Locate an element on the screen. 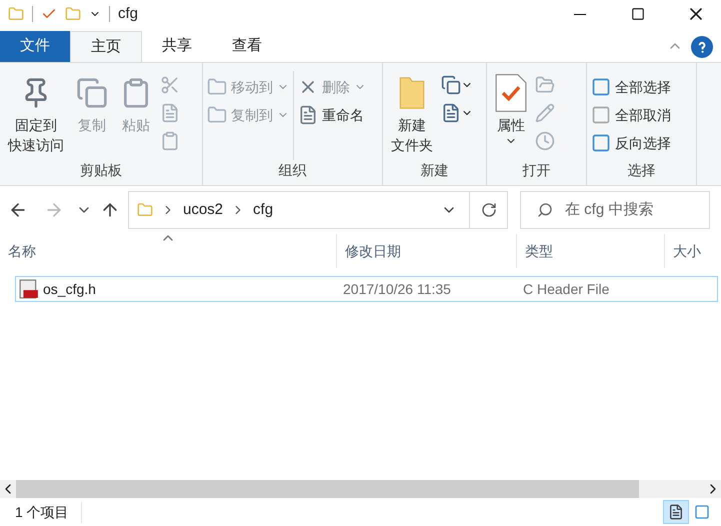 The height and width of the screenshot is (526, 721). group-label: 打开 is located at coordinates (537, 170).